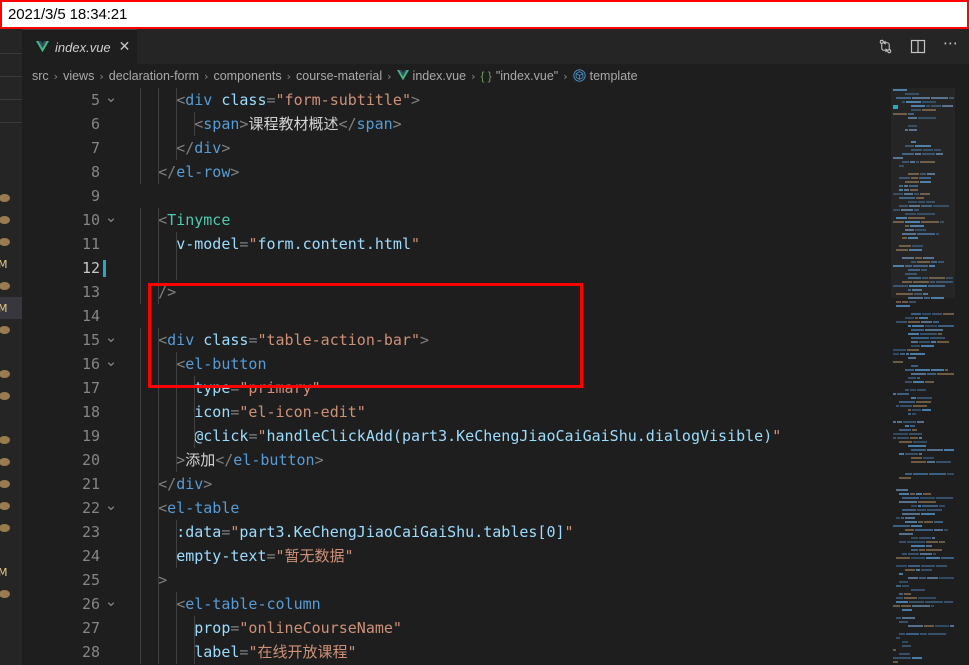  What do you see at coordinates (514, 580) in the screenshot?
I see `code-line: >` at bounding box center [514, 580].